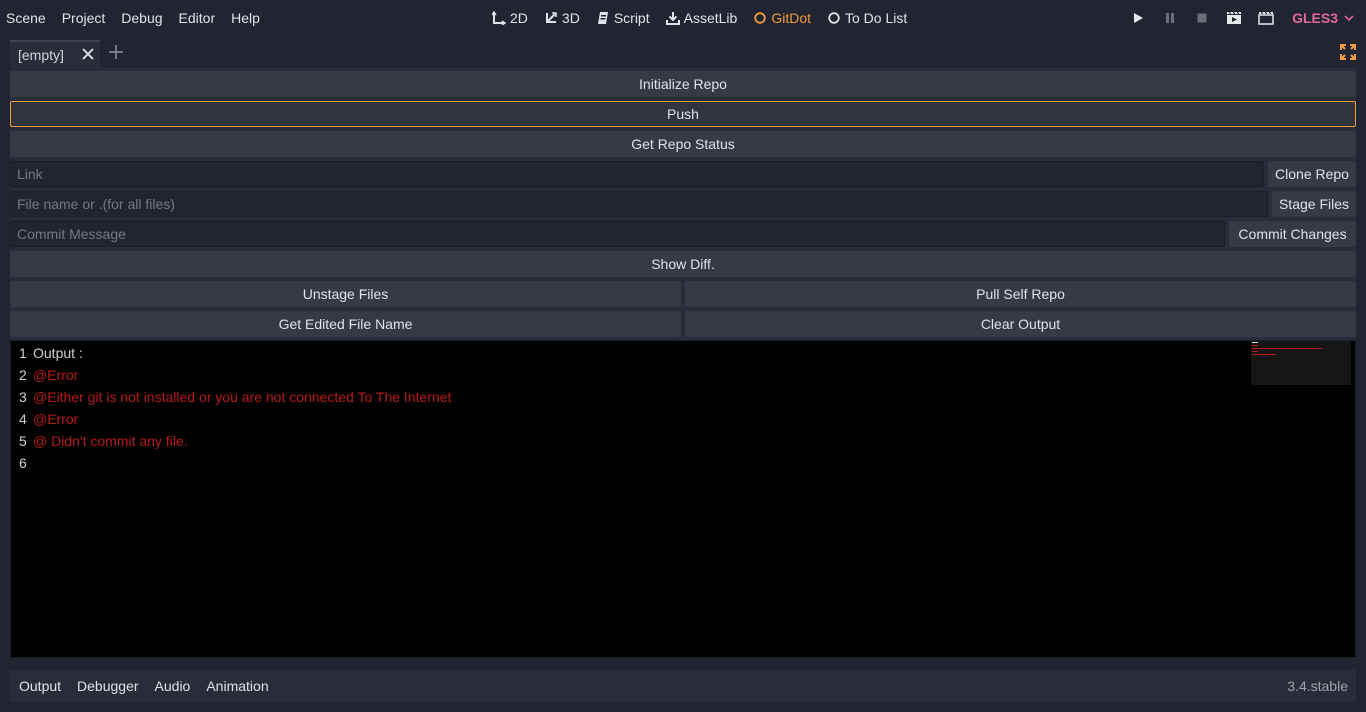 This screenshot has height=712, width=1366. I want to click on line-number: 6, so click(23, 463).